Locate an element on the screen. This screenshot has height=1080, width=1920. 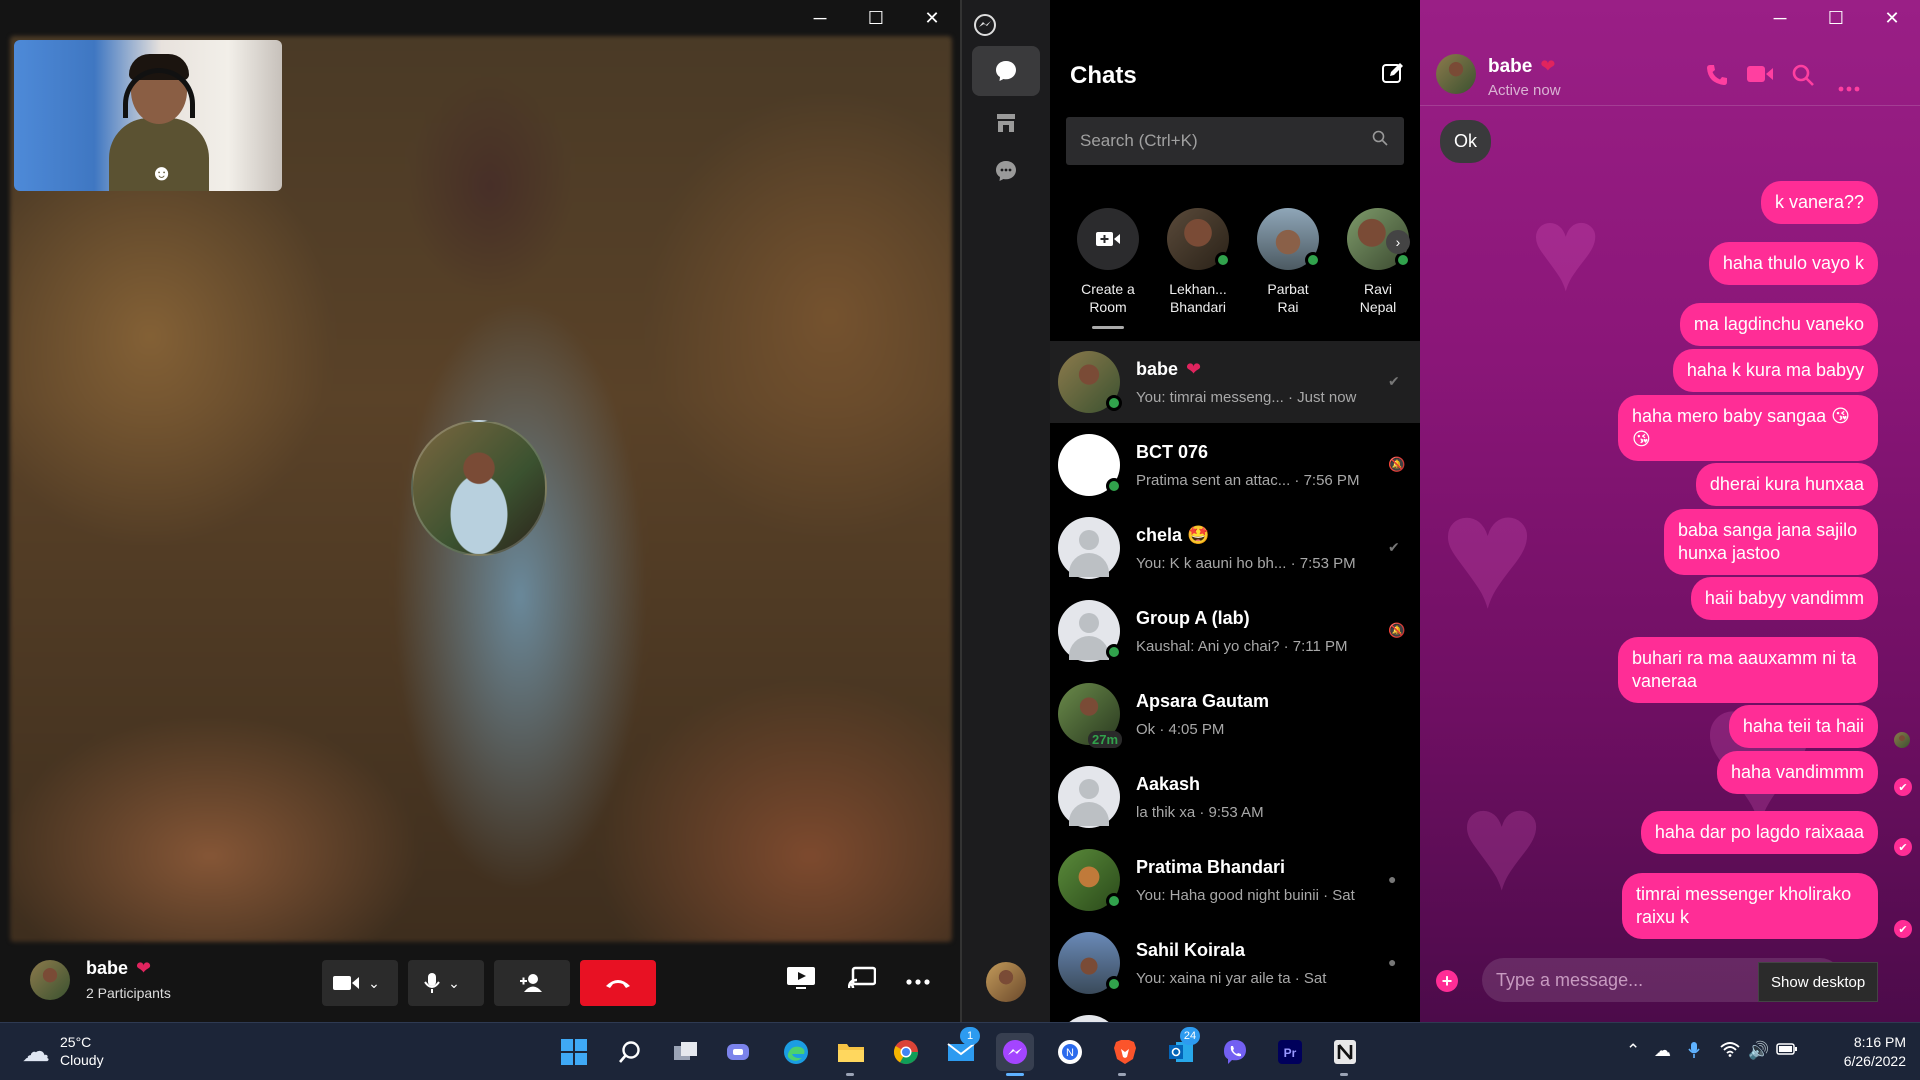
volume-icon: 🔊 is located at coordinates (1758, 1051).